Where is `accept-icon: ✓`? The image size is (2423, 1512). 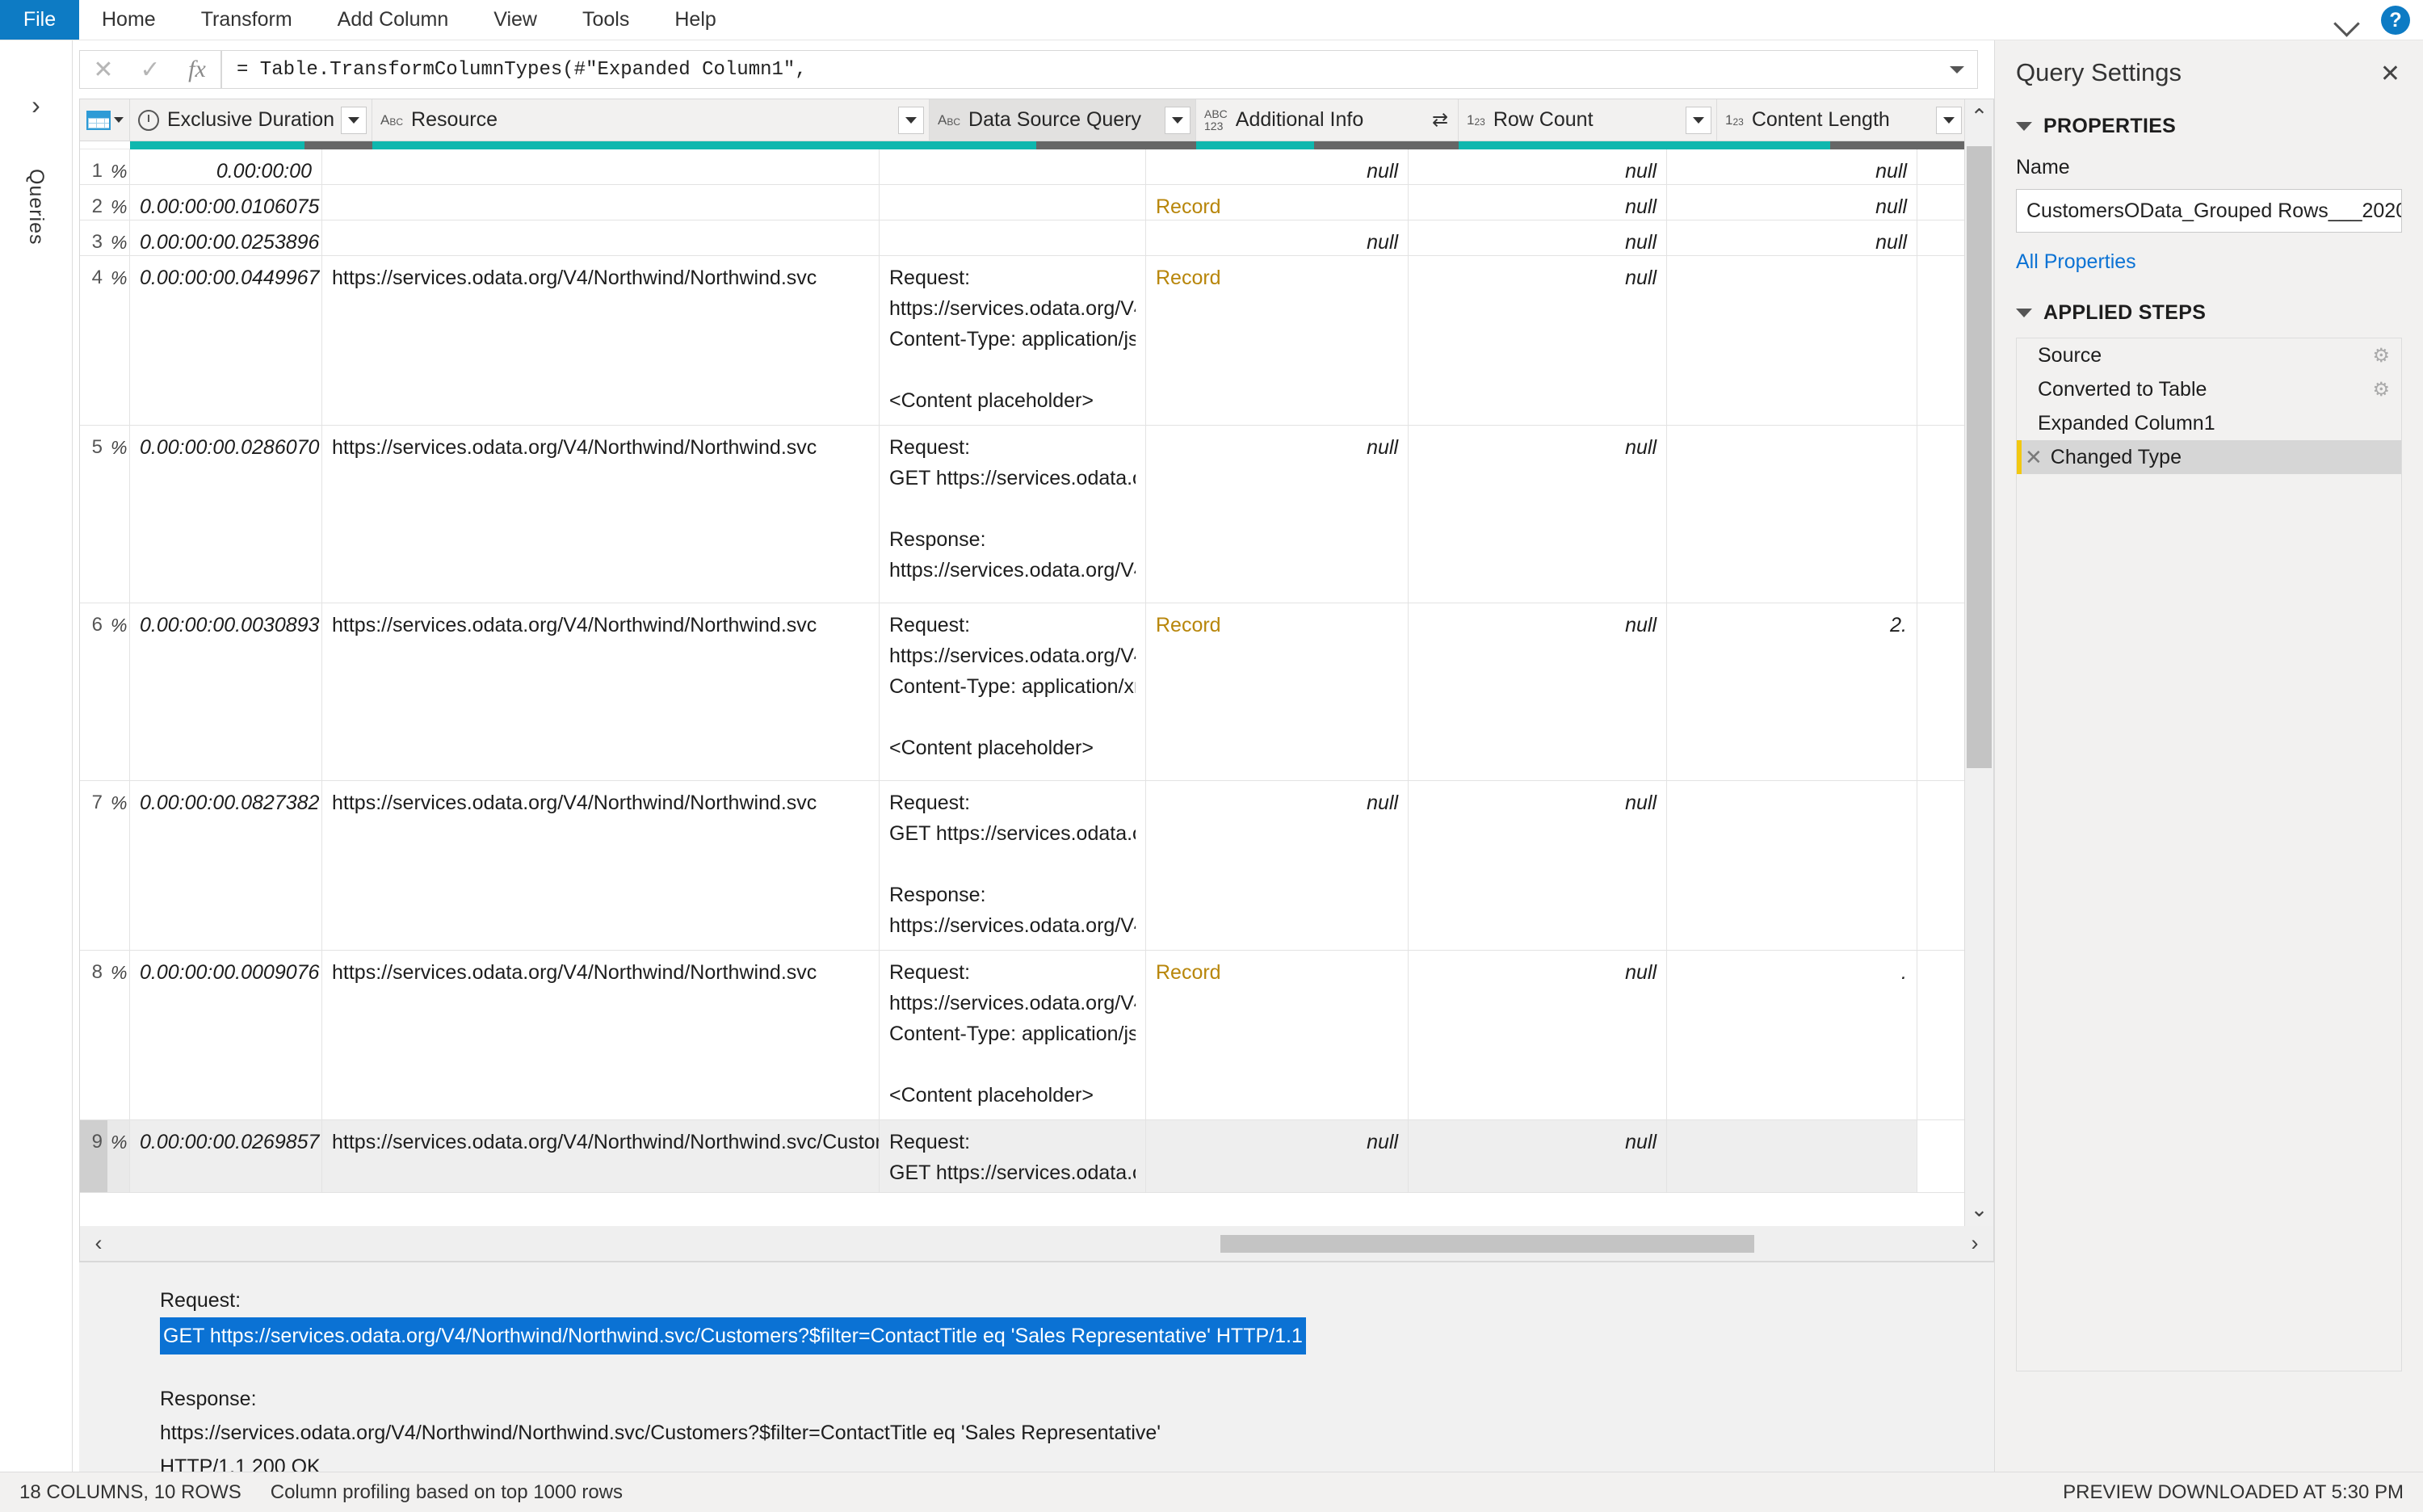 accept-icon: ✓ is located at coordinates (150, 69).